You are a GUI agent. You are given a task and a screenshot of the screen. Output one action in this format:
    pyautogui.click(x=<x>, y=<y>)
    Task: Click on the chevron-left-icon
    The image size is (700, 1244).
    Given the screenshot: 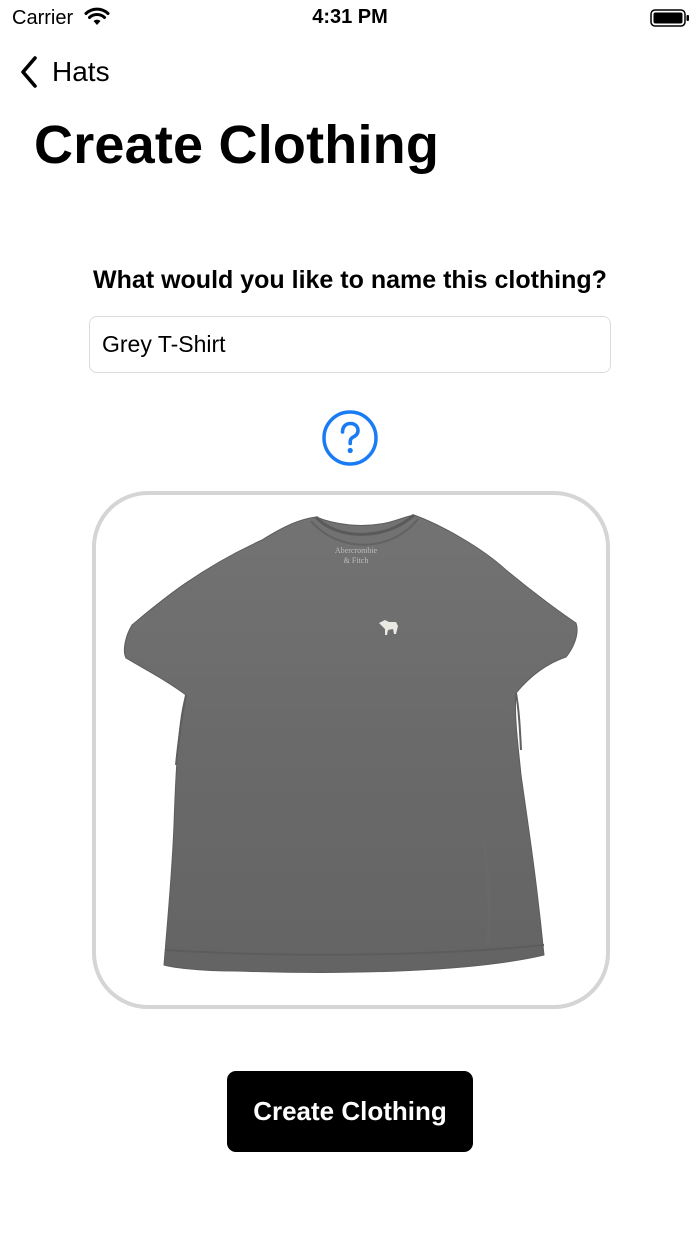 What is the action you would take?
    pyautogui.click(x=29, y=72)
    